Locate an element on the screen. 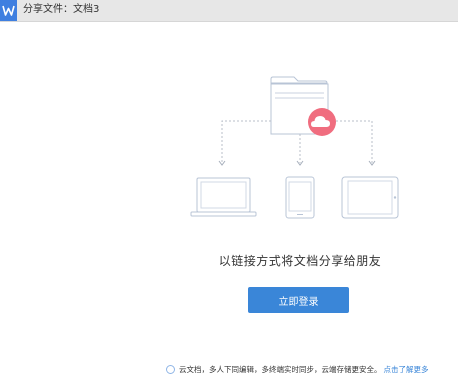 The height and width of the screenshot is (380, 458). footer-text: 云文档，多人下同编辑，多终端实时同步，云端存储更安全。 is located at coordinates (280, 369).